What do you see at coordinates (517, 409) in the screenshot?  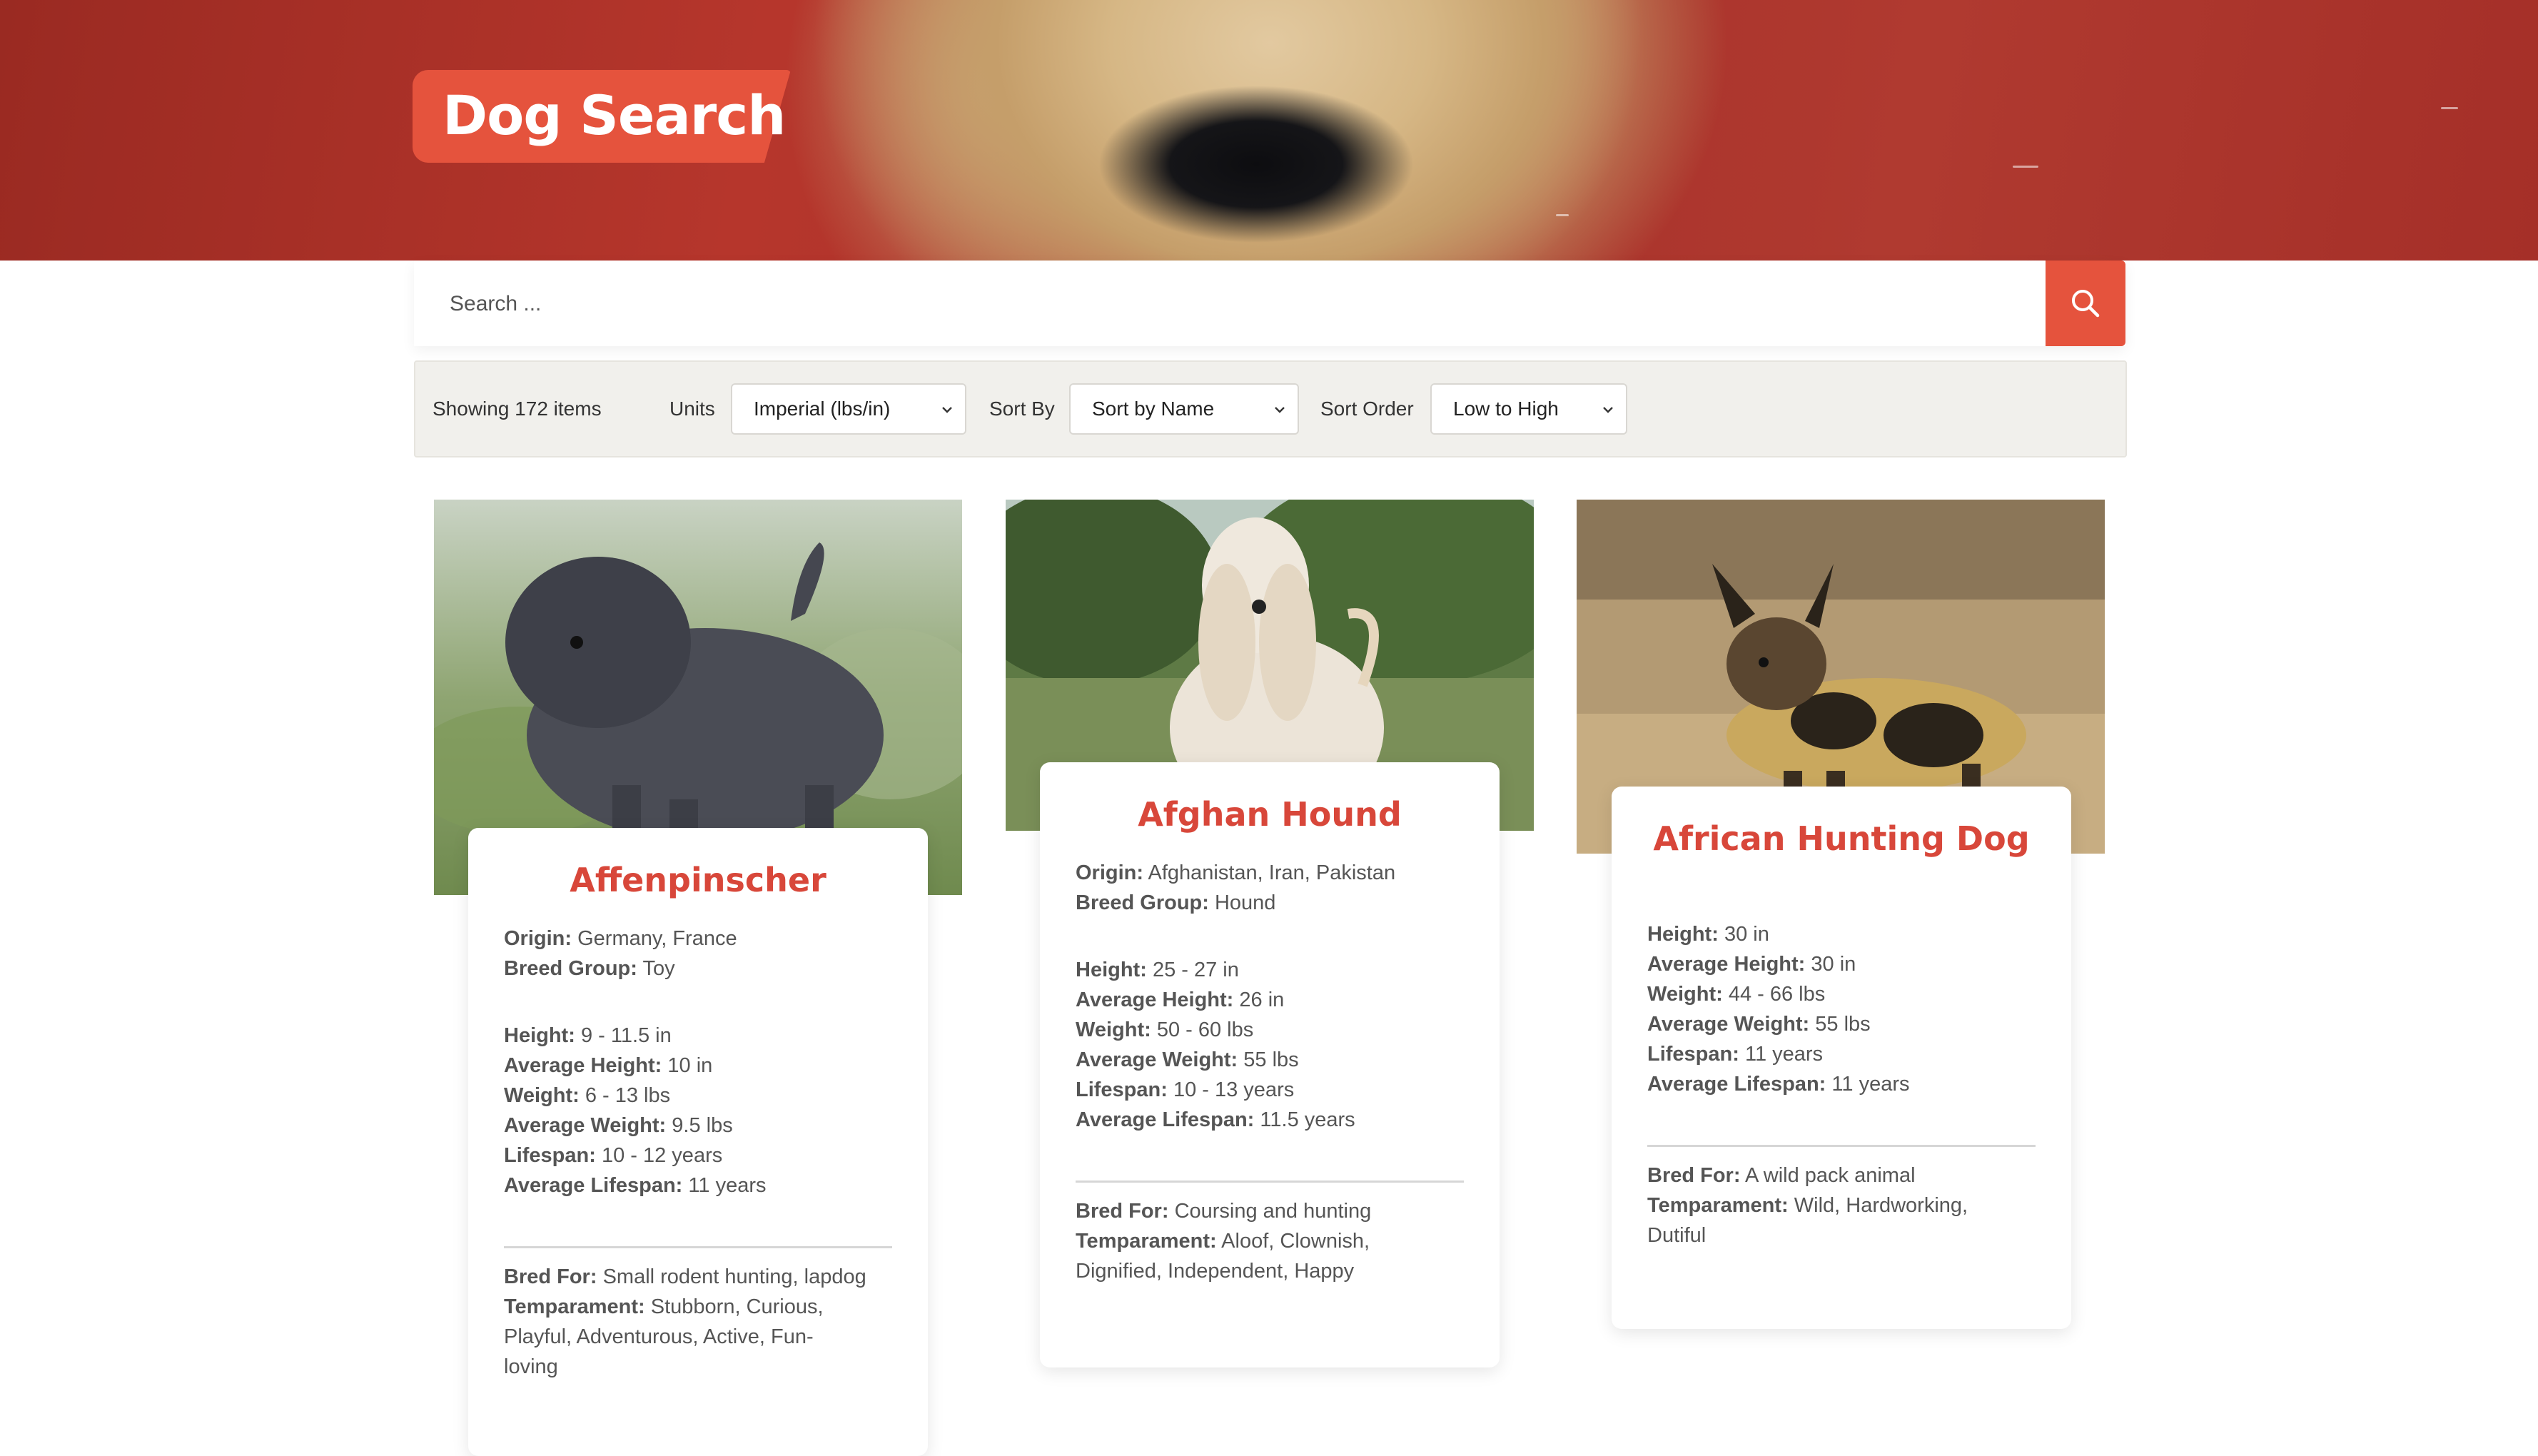 I see `result-count: Showing 172 items` at bounding box center [517, 409].